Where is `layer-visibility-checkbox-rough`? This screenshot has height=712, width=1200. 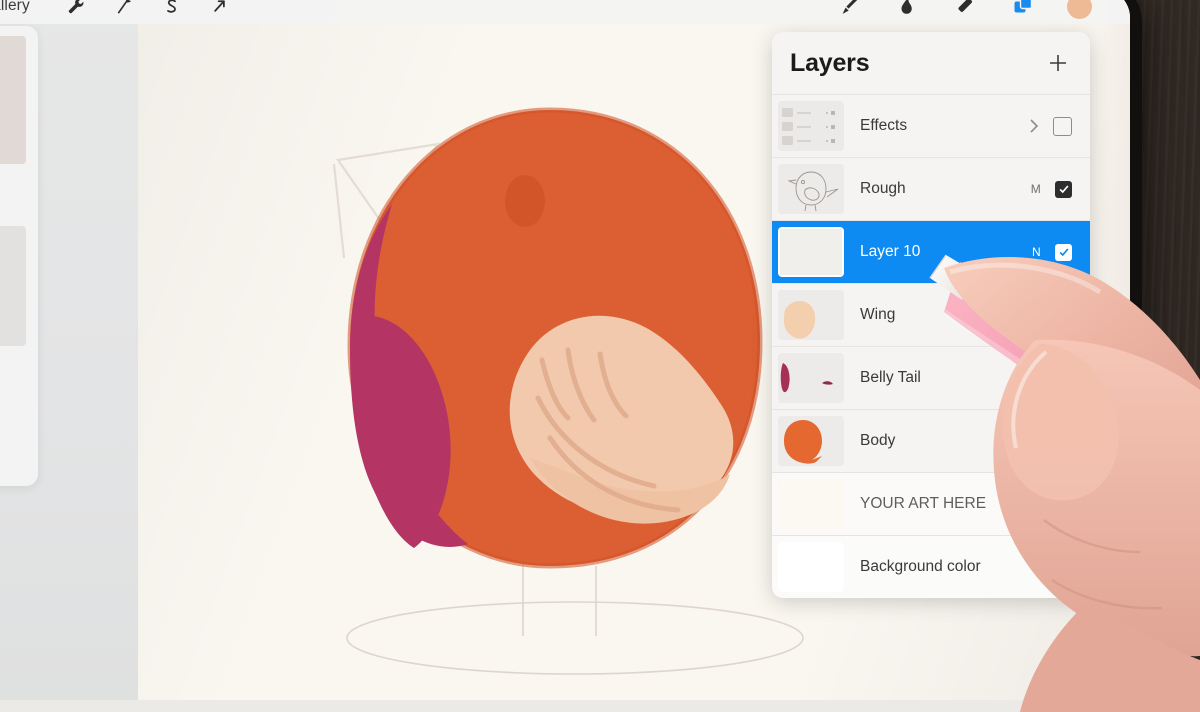 layer-visibility-checkbox-rough is located at coordinates (1063, 189).